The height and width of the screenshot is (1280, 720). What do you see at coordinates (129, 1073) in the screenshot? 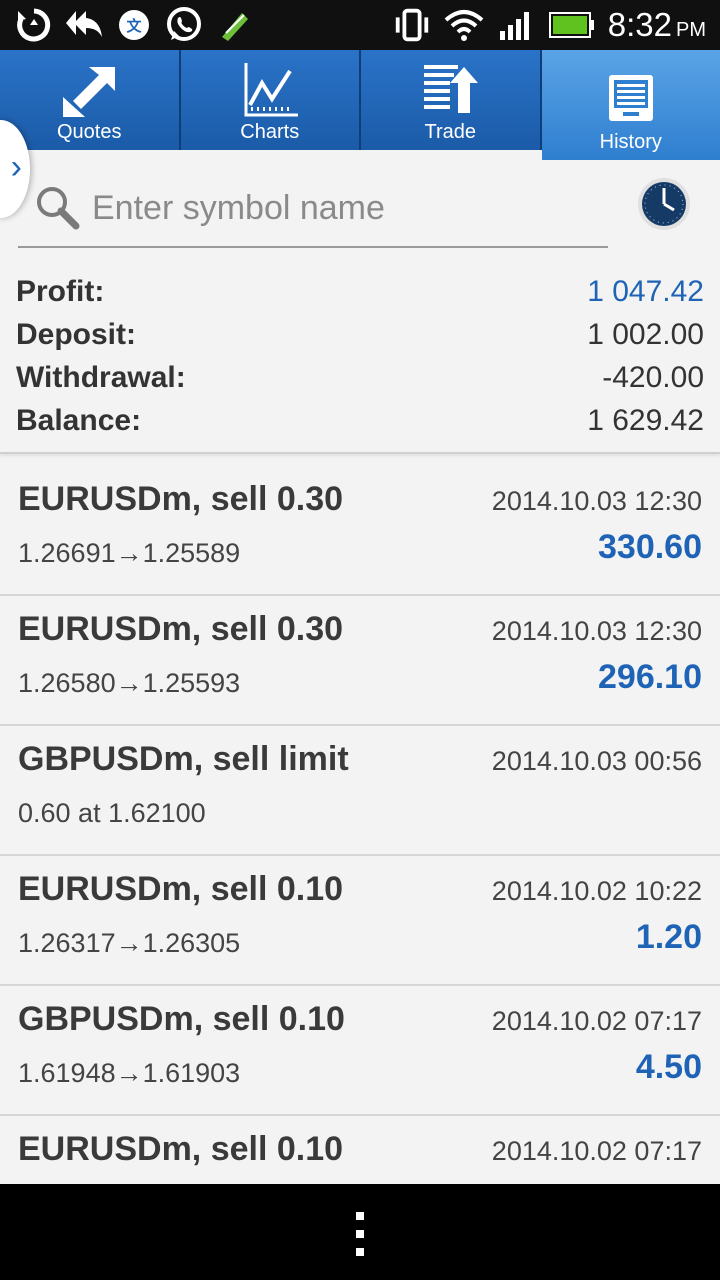
I see `history-price-range: 1.61948→1.61903` at bounding box center [129, 1073].